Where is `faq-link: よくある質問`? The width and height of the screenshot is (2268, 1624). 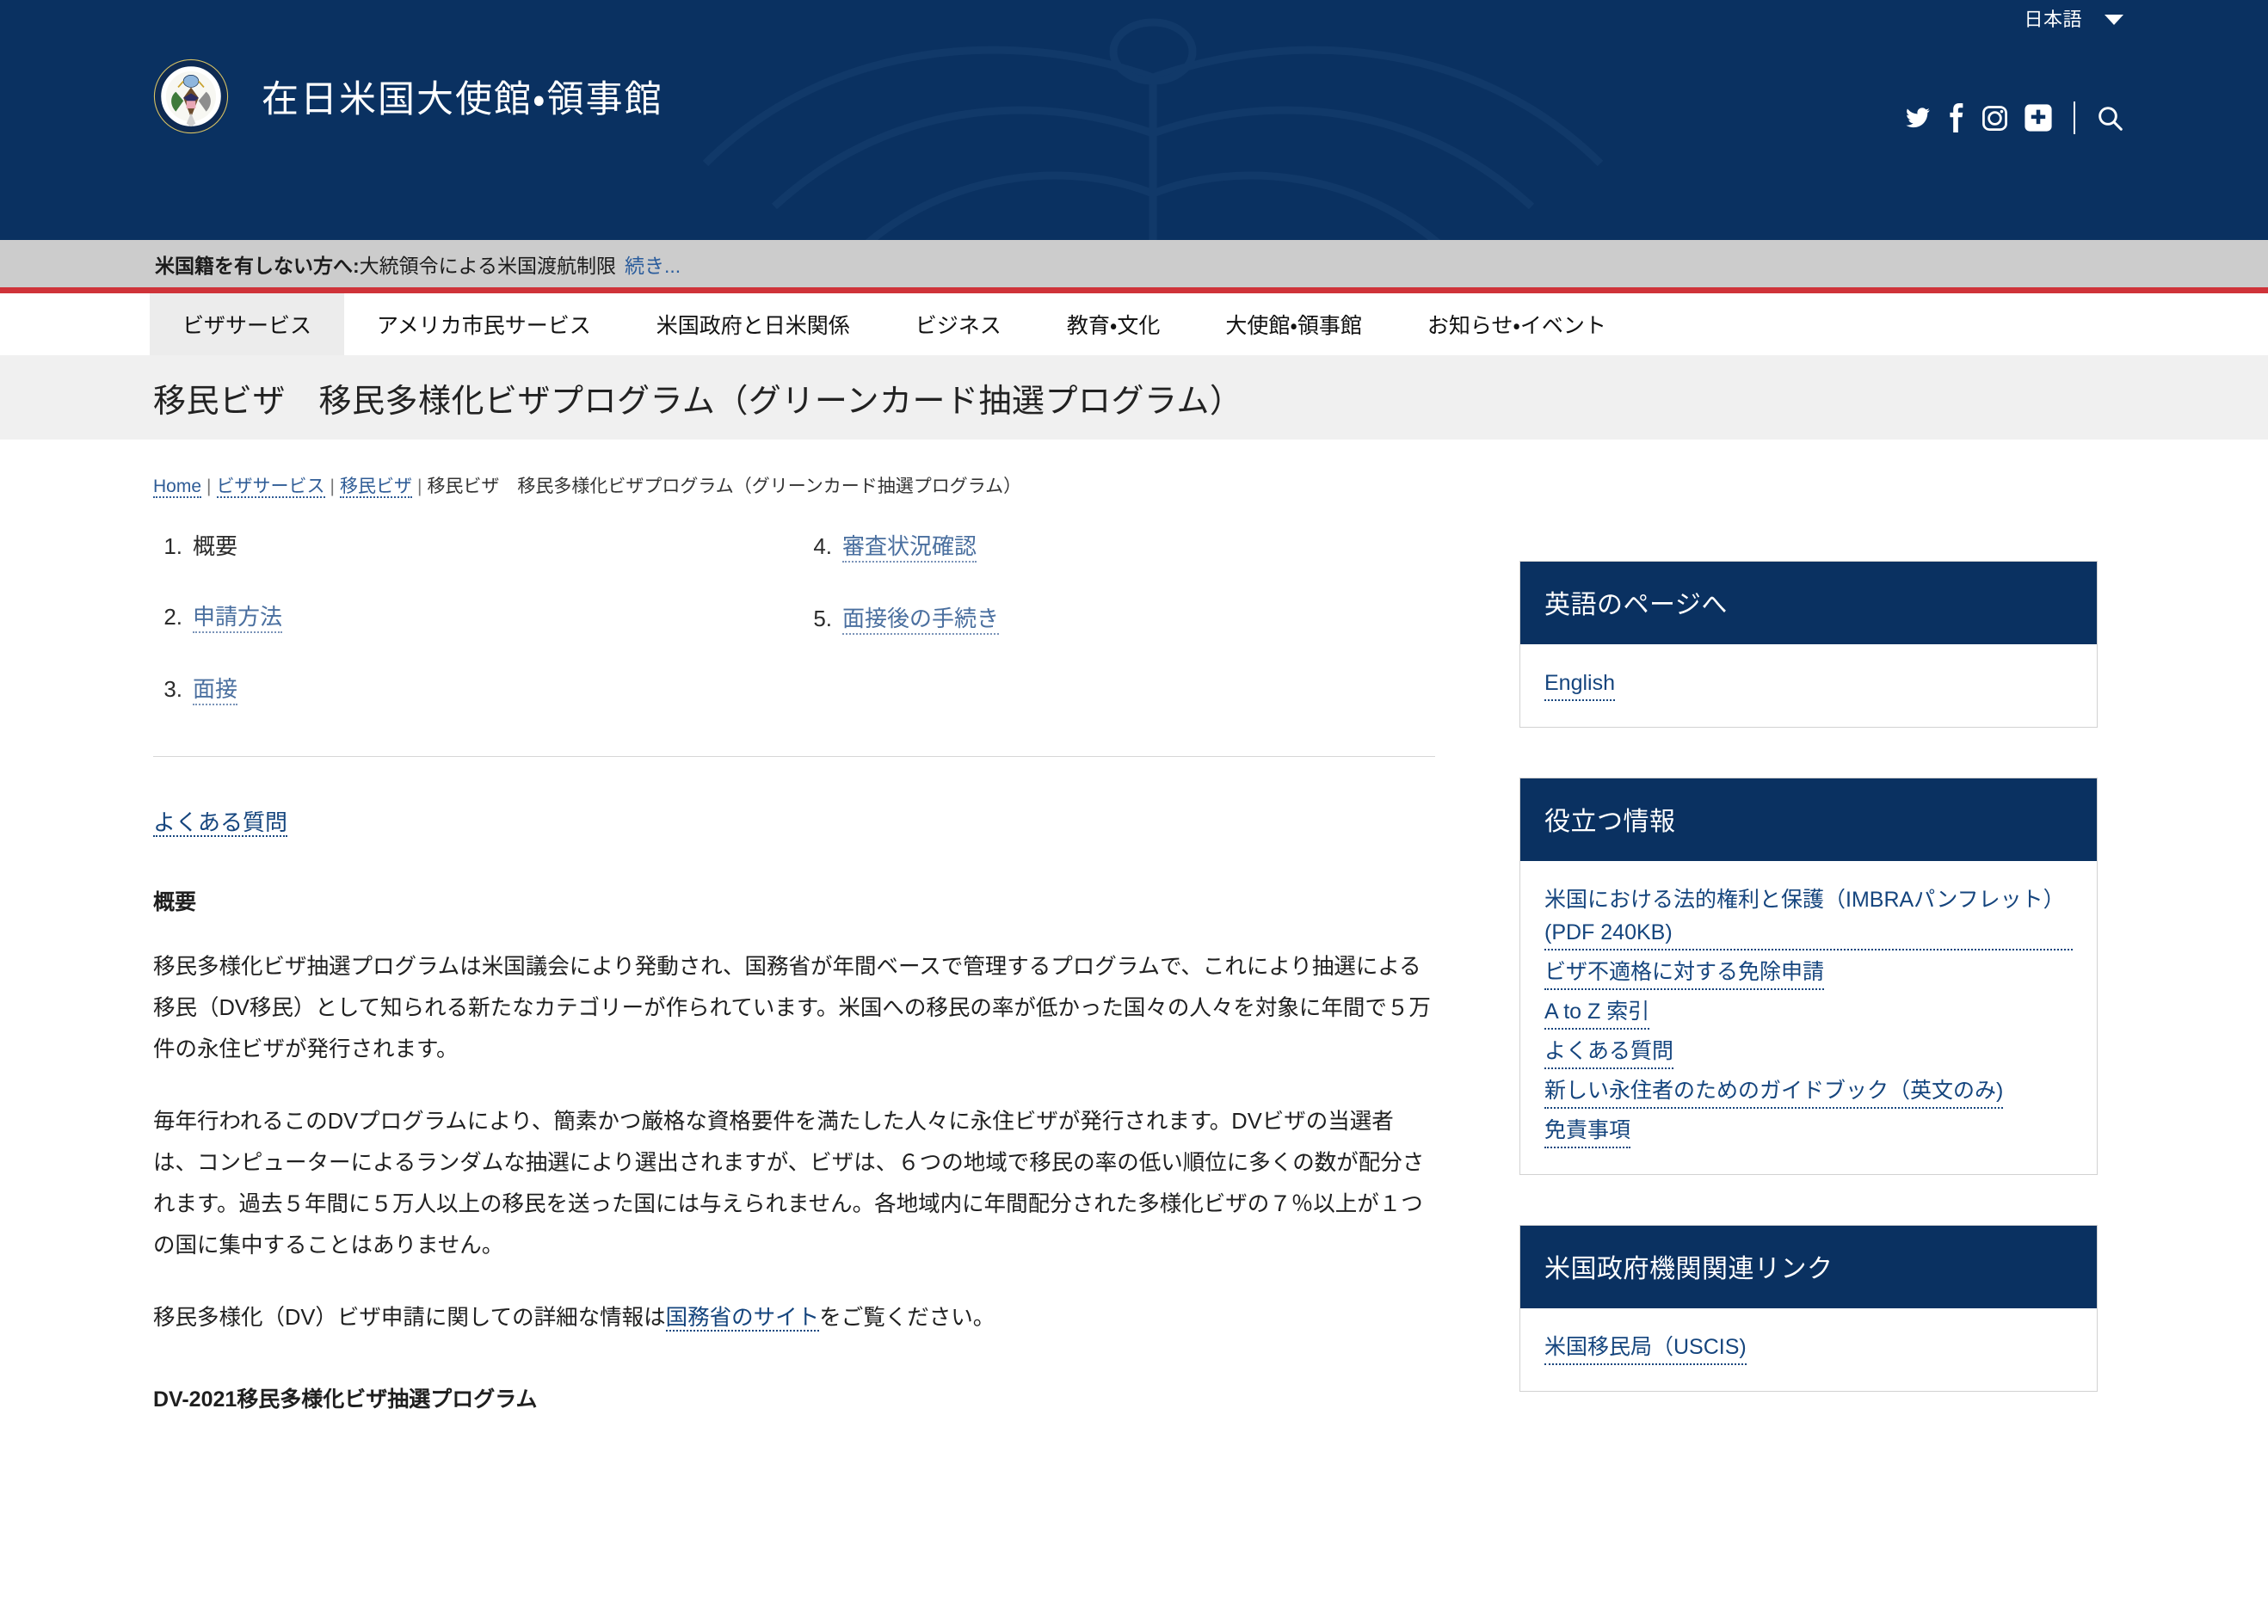 faq-link: よくある質問 is located at coordinates (220, 823).